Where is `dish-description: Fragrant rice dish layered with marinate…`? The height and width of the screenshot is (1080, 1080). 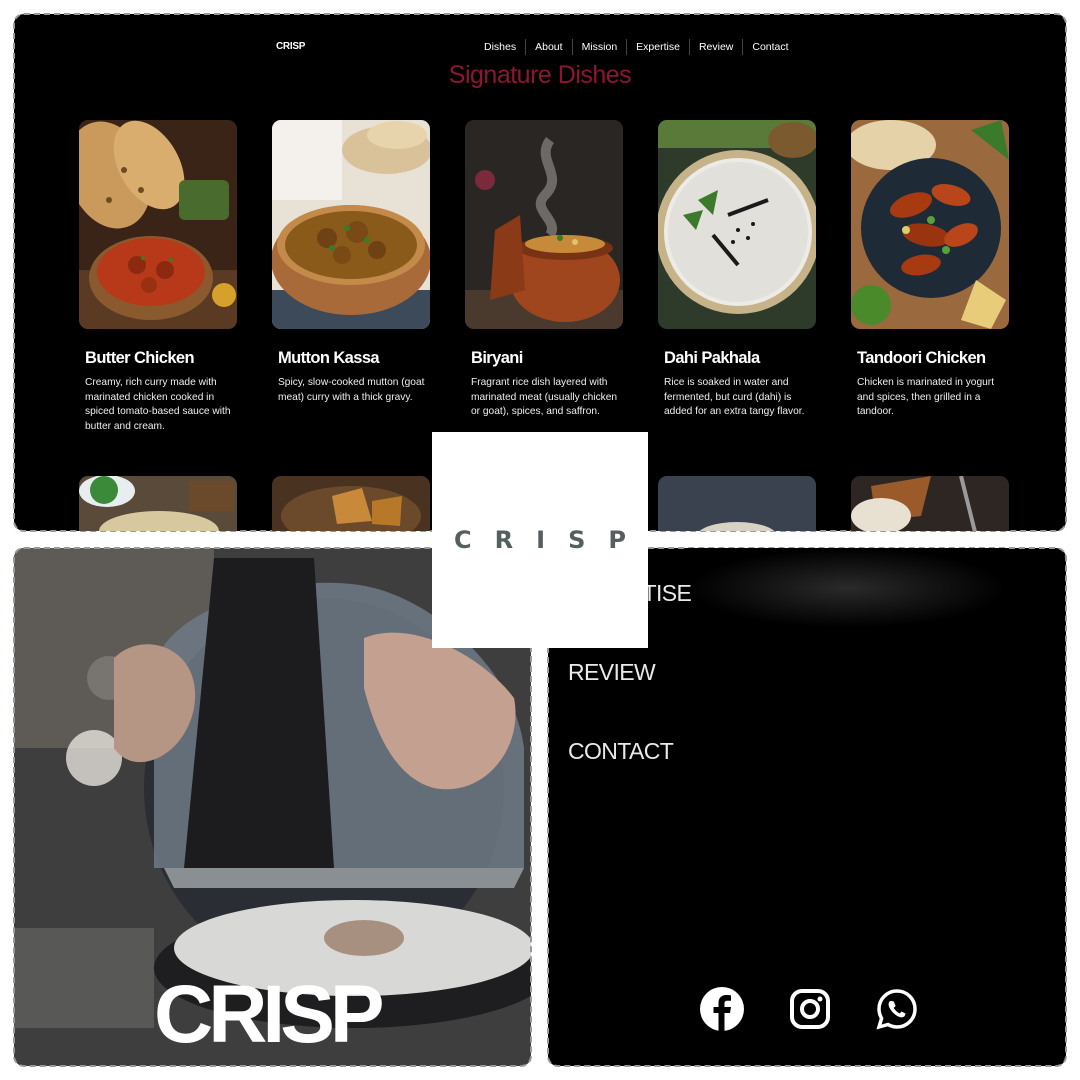 dish-description: Fragrant rice dish layered with marinate… is located at coordinates (544, 397).